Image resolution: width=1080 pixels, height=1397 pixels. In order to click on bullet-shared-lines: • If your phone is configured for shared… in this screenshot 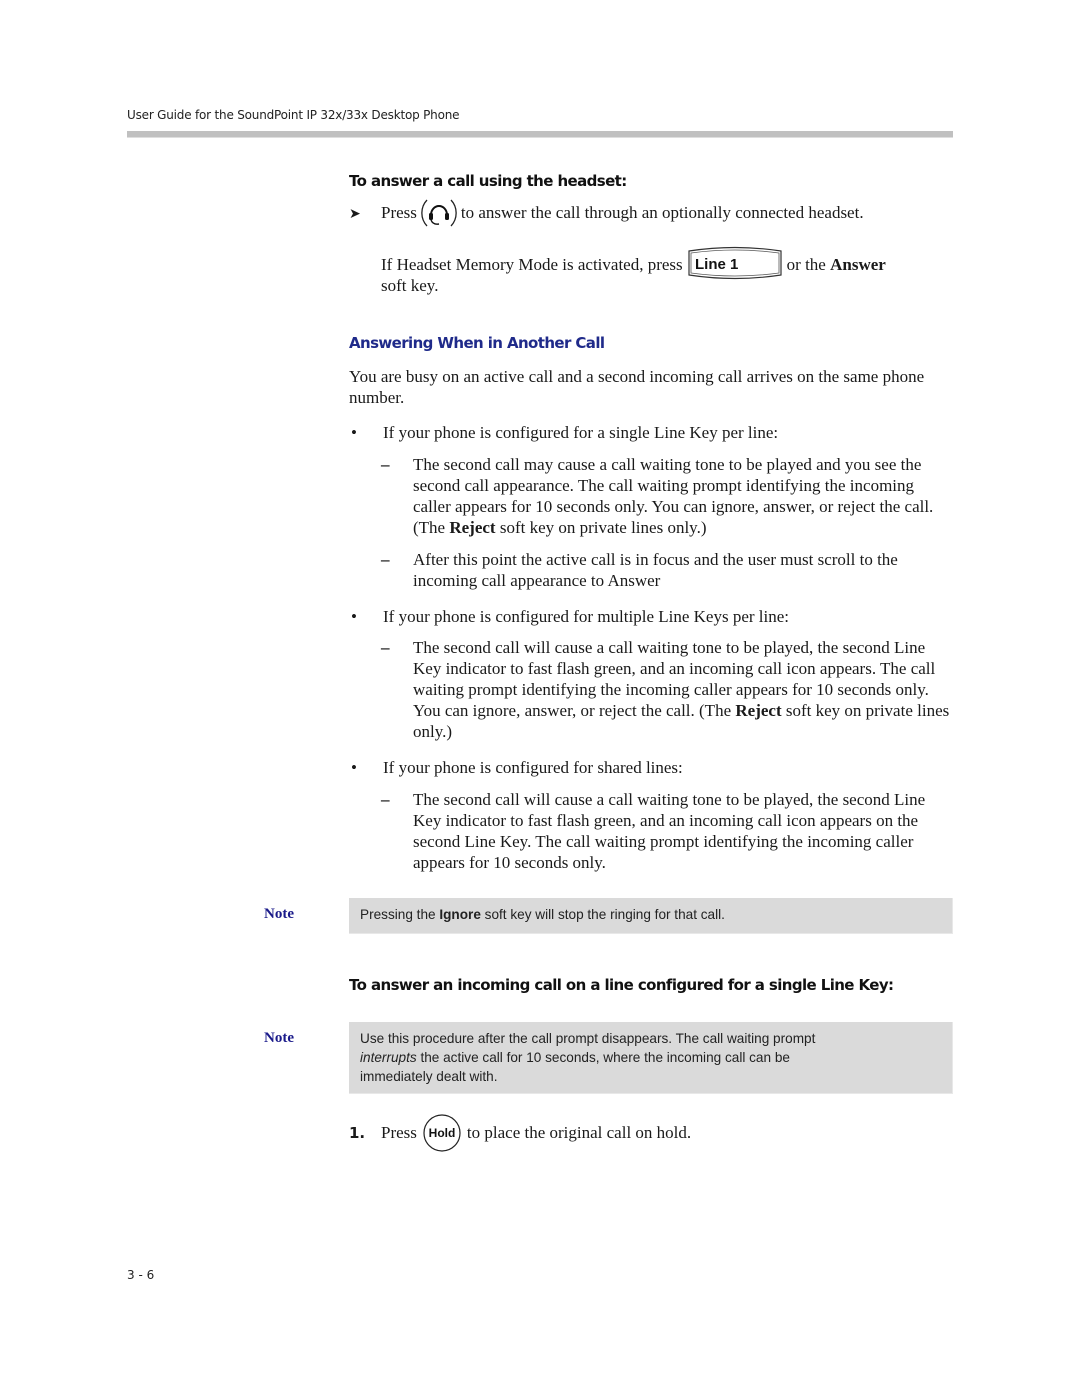, I will do `click(517, 767)`.